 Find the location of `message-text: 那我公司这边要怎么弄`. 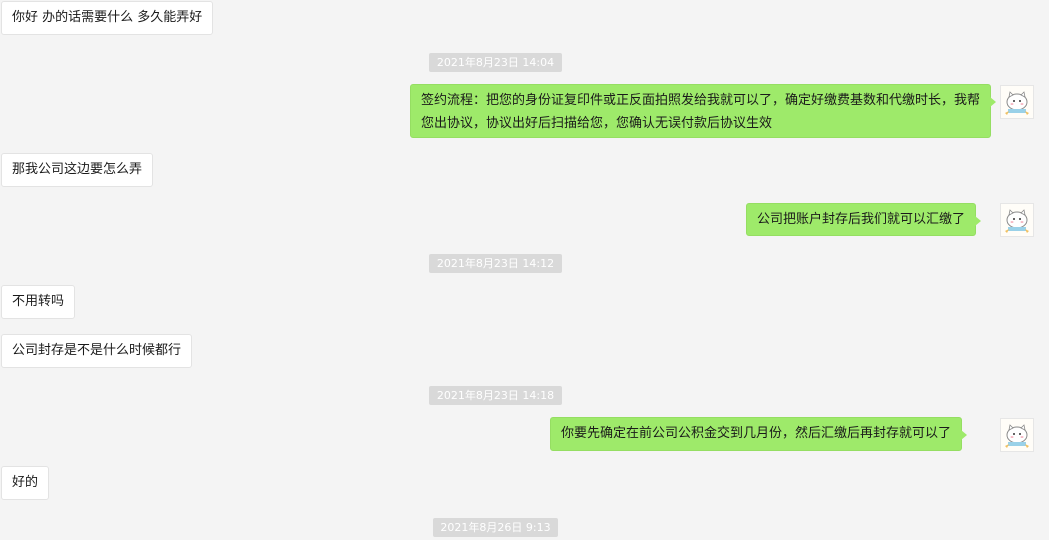

message-text: 那我公司这边要怎么弄 is located at coordinates (77, 169).